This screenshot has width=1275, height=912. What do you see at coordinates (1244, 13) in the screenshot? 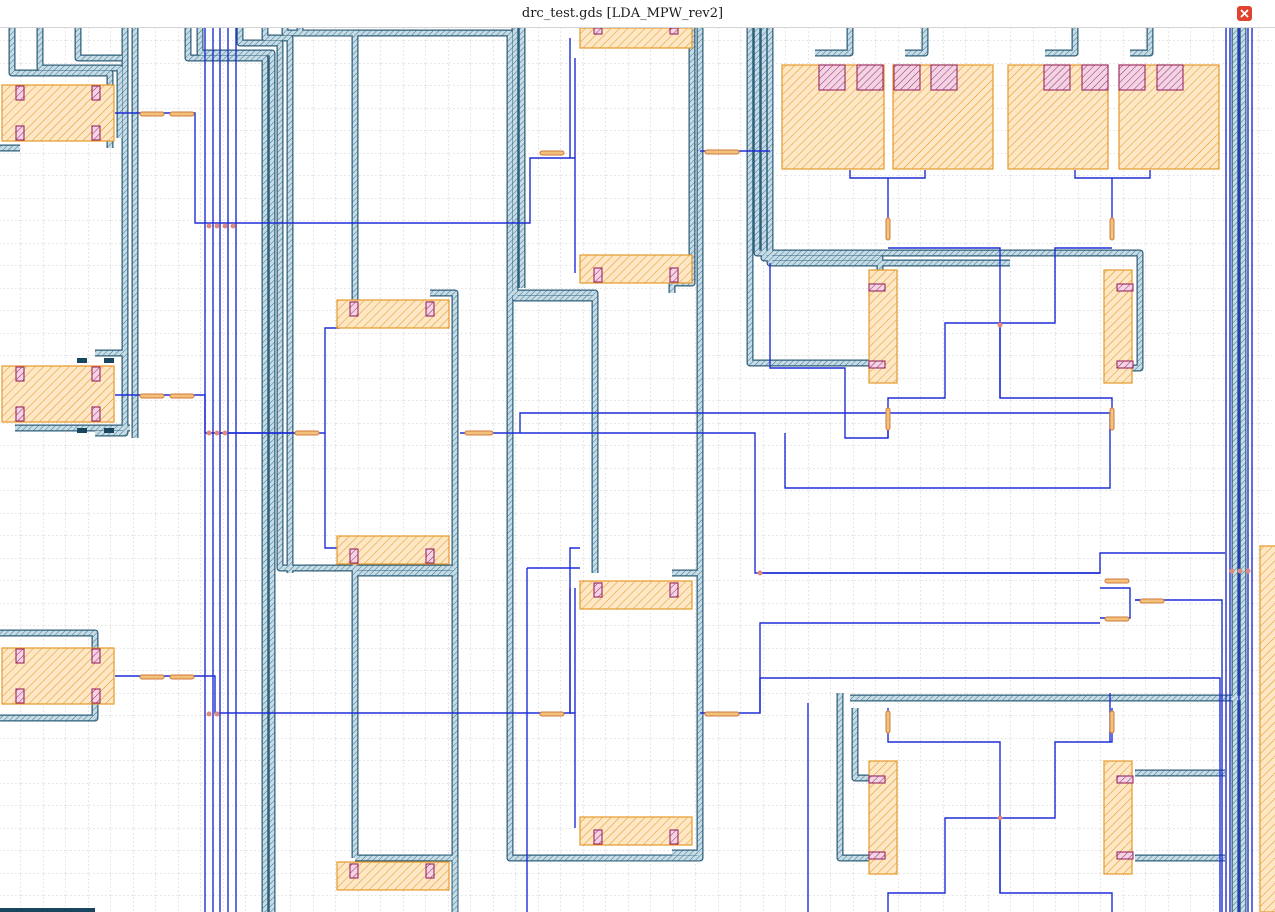
I see `close-icon` at bounding box center [1244, 13].